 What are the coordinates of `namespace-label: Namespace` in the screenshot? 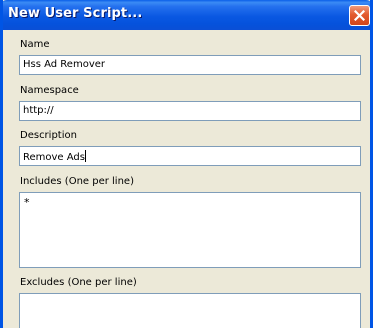 It's located at (49, 90).